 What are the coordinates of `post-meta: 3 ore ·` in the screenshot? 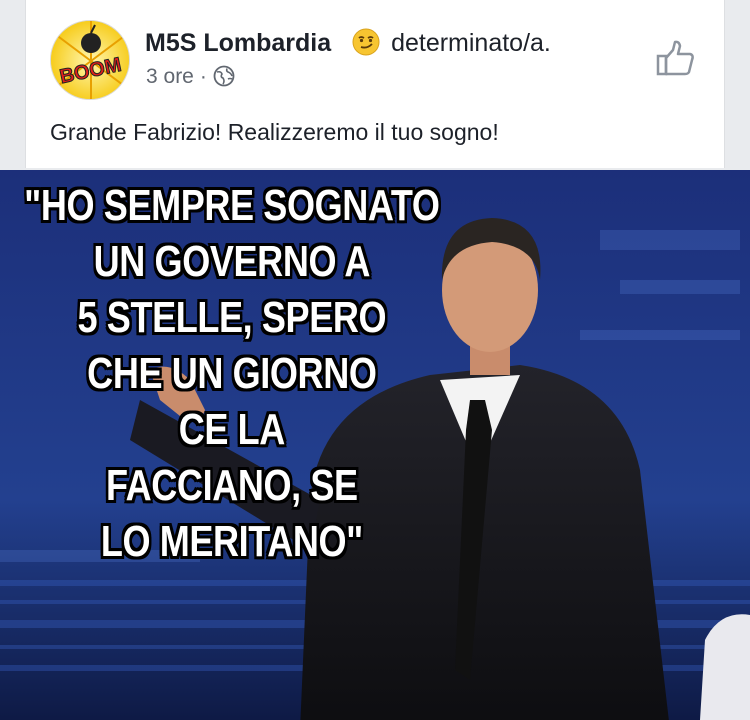 It's located at (190, 79).